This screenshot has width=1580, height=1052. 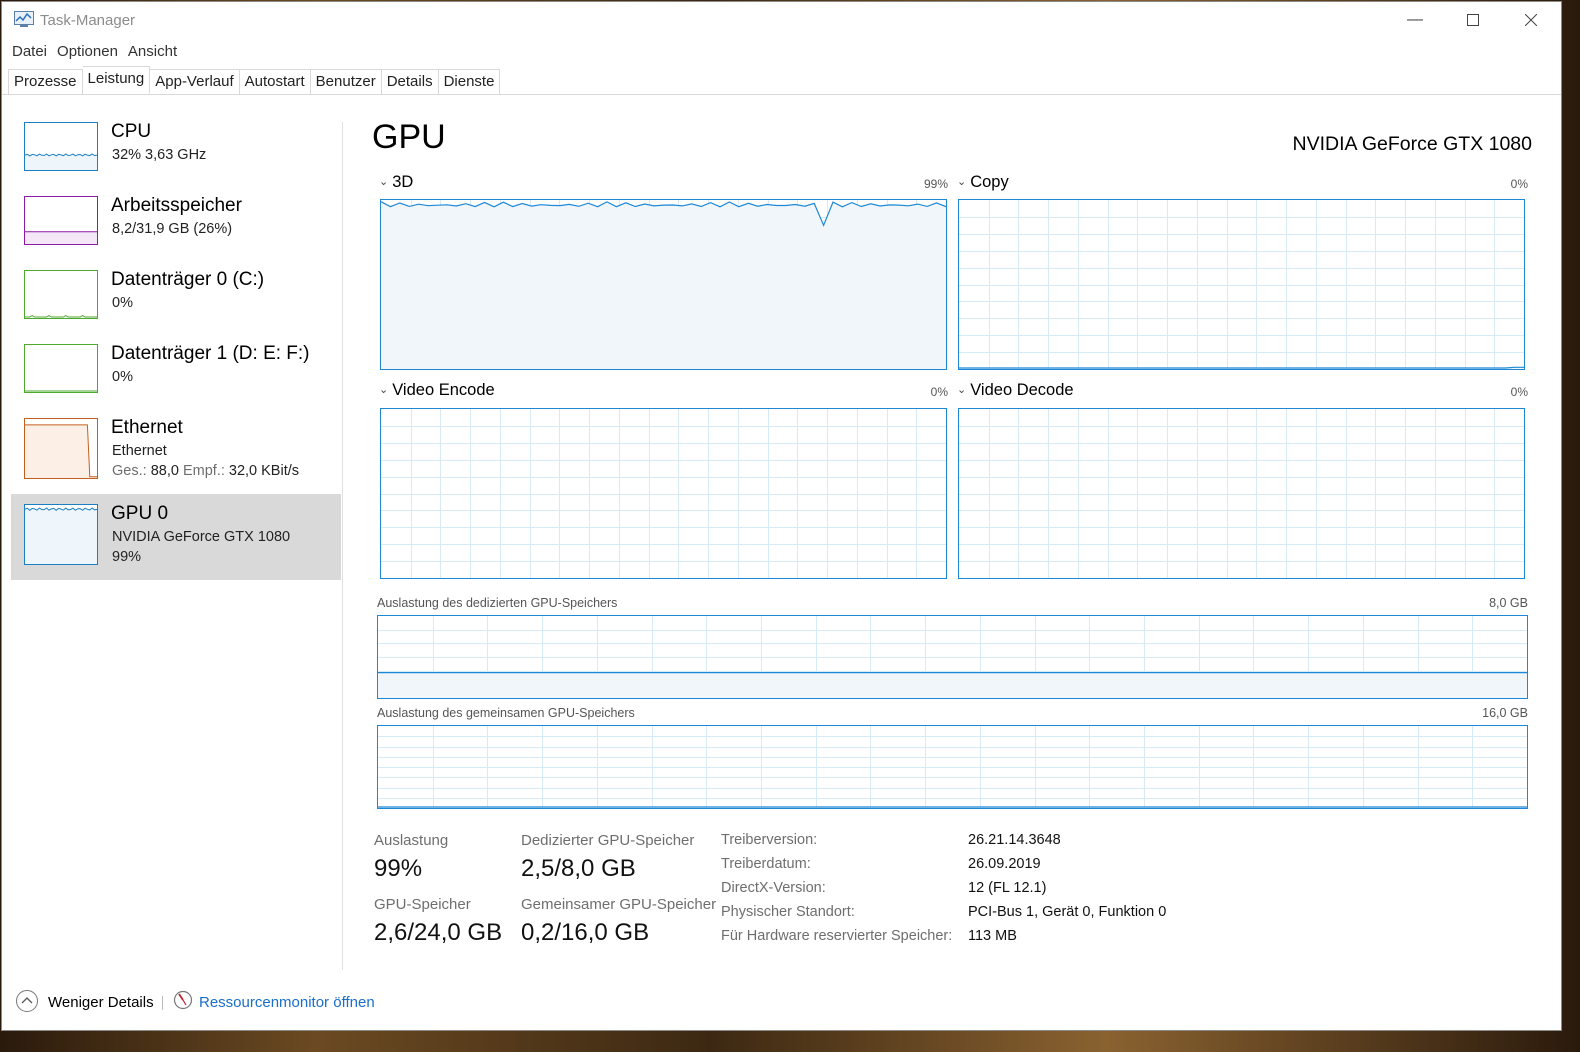 I want to click on sidebar-item-subtitle: 8,2/31,9 GB (26%), so click(x=172, y=229).